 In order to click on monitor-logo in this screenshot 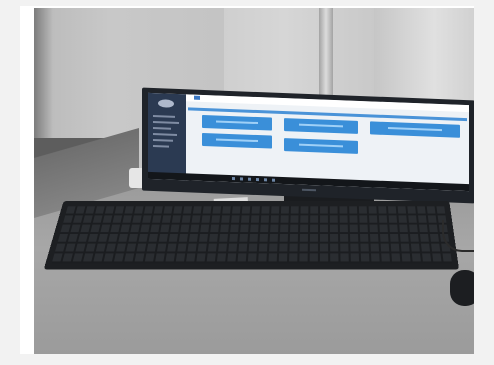, I will do `click(309, 190)`.